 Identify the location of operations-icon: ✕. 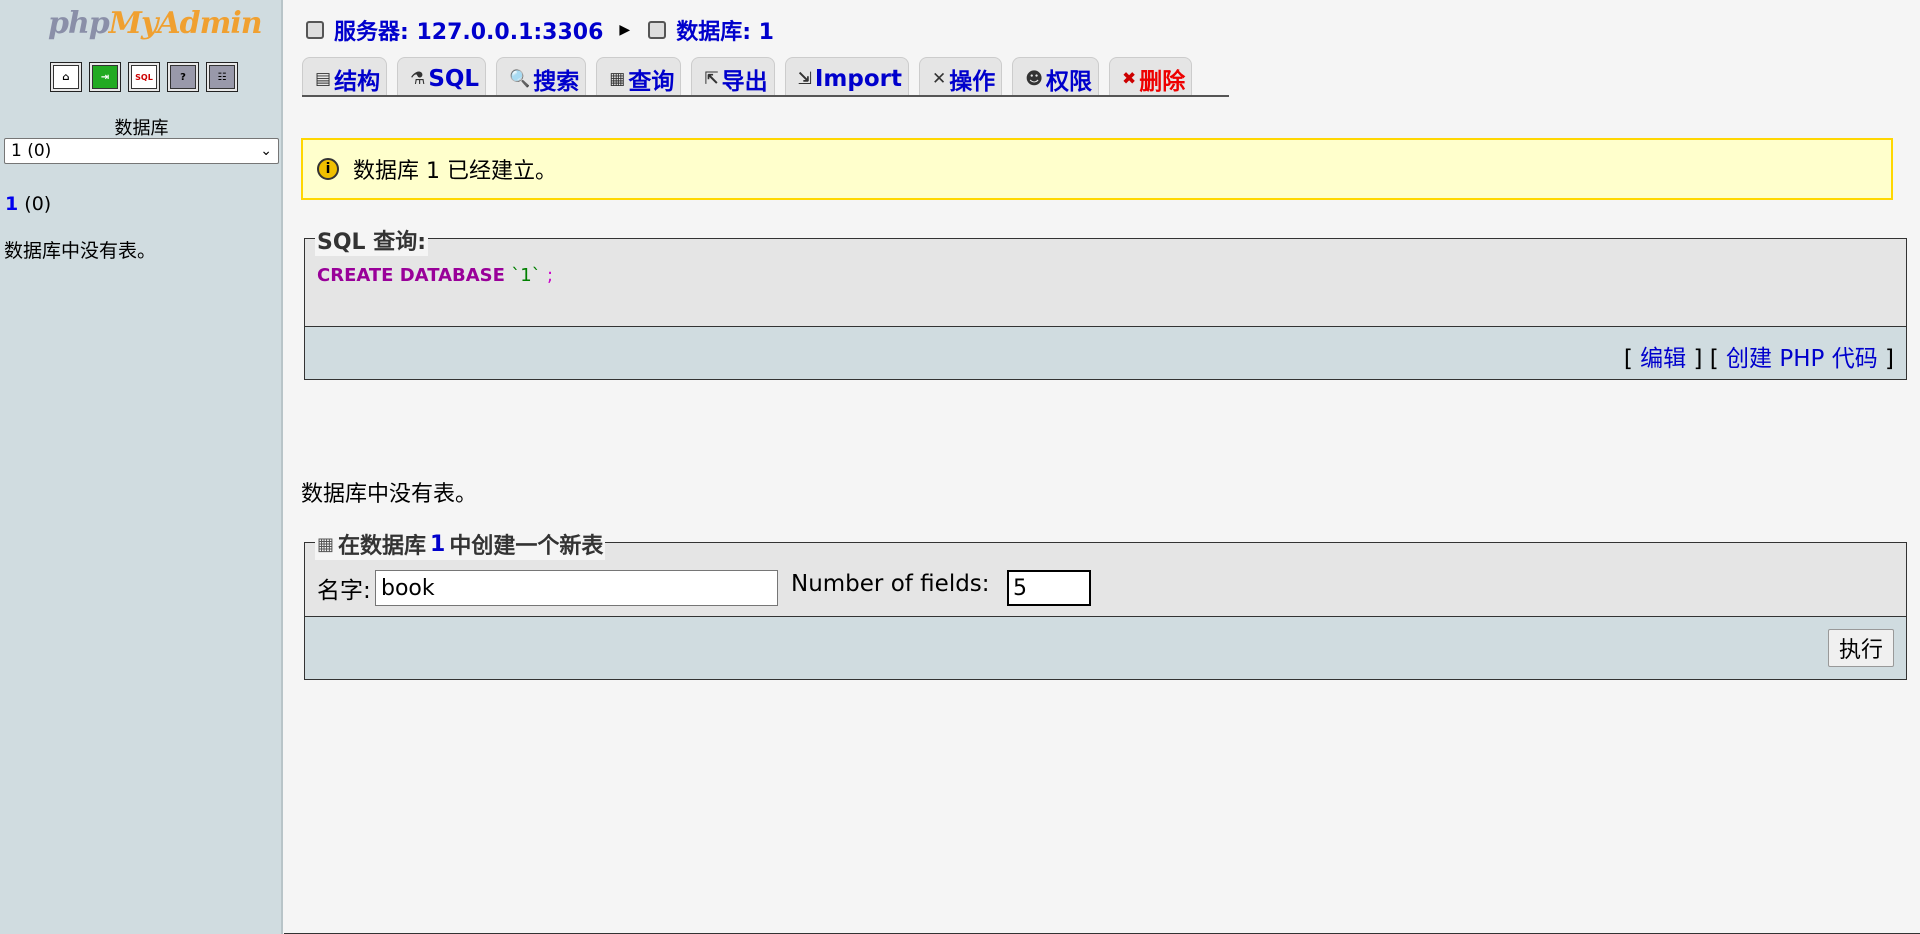
(939, 78).